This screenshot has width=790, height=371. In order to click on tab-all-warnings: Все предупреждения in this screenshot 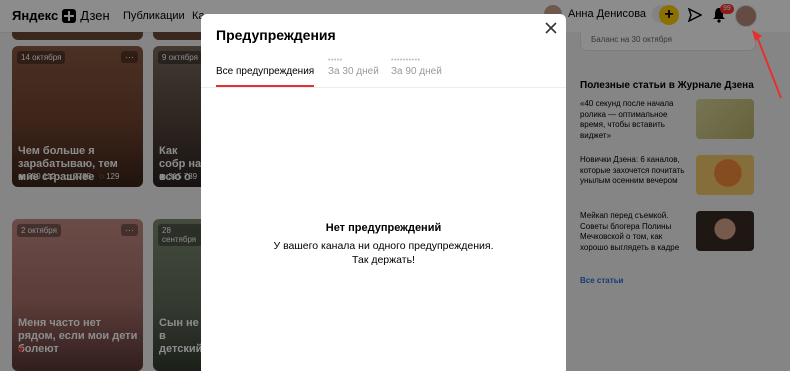, I will do `click(265, 71)`.